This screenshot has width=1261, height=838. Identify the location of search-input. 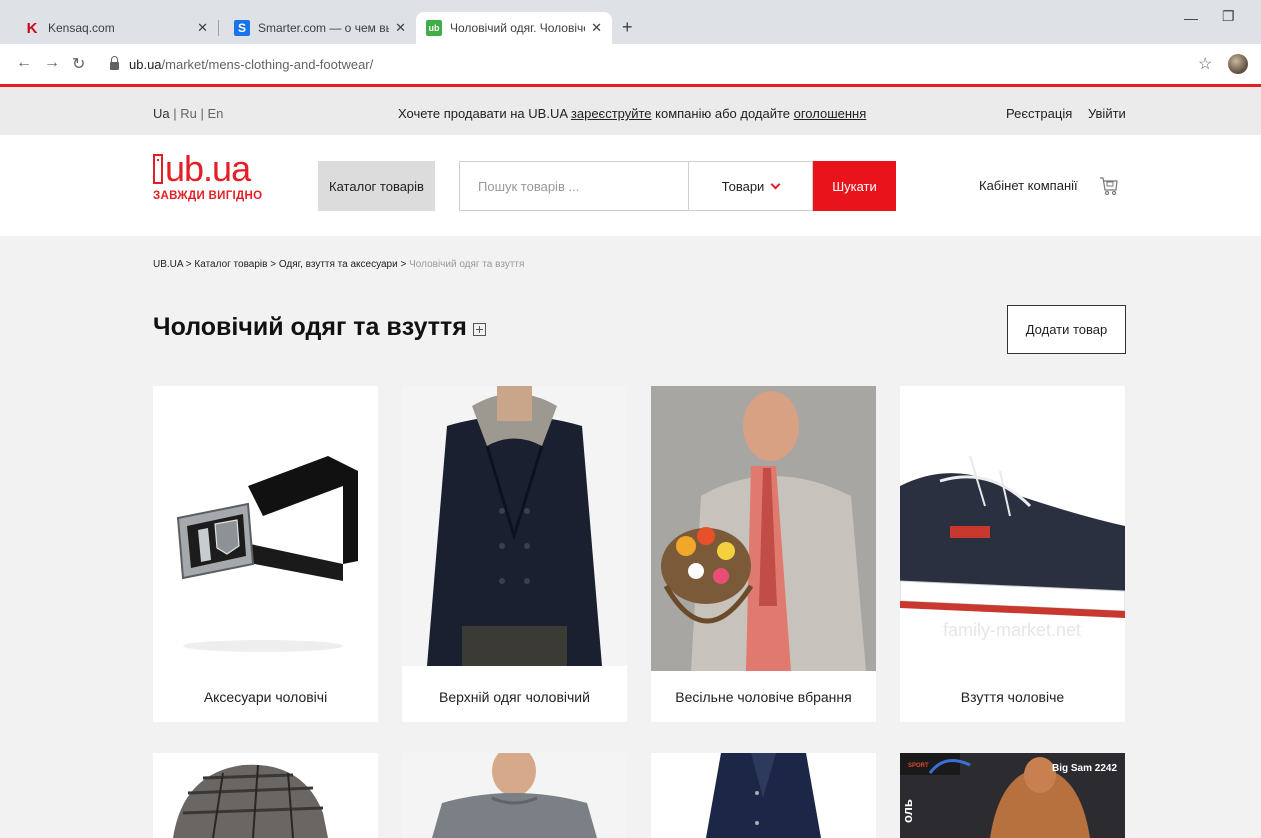
(573, 186).